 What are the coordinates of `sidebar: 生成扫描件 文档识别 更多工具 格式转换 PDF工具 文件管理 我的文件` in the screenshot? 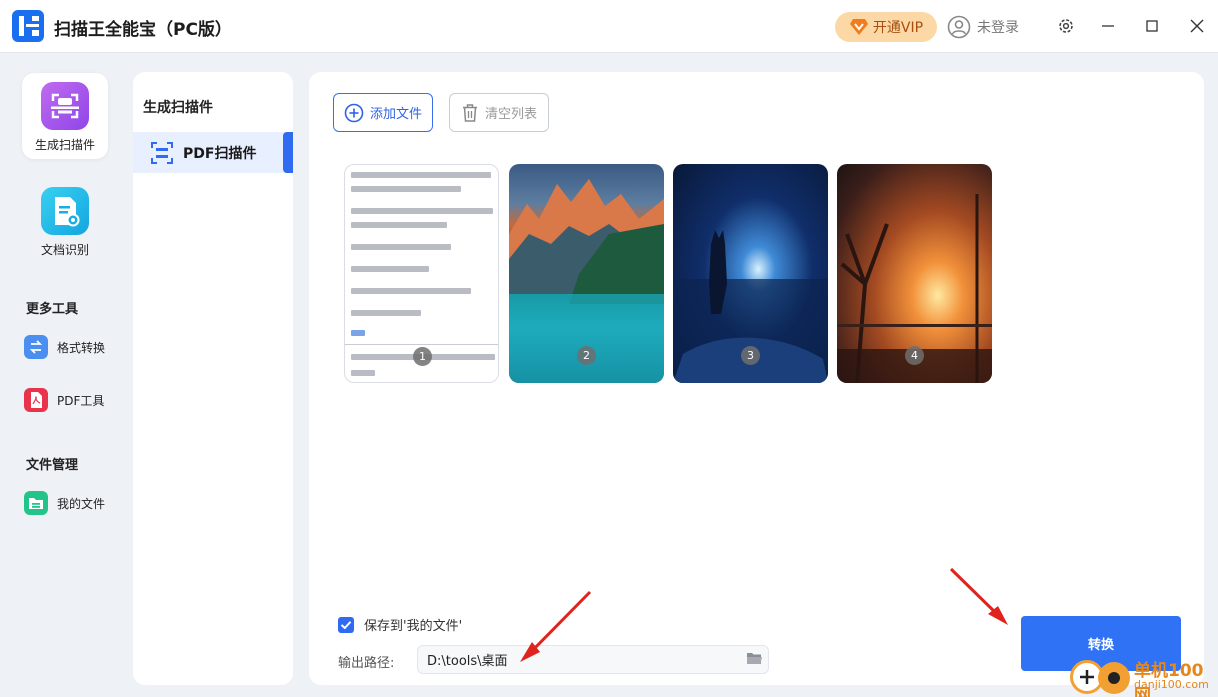 It's located at (65, 377).